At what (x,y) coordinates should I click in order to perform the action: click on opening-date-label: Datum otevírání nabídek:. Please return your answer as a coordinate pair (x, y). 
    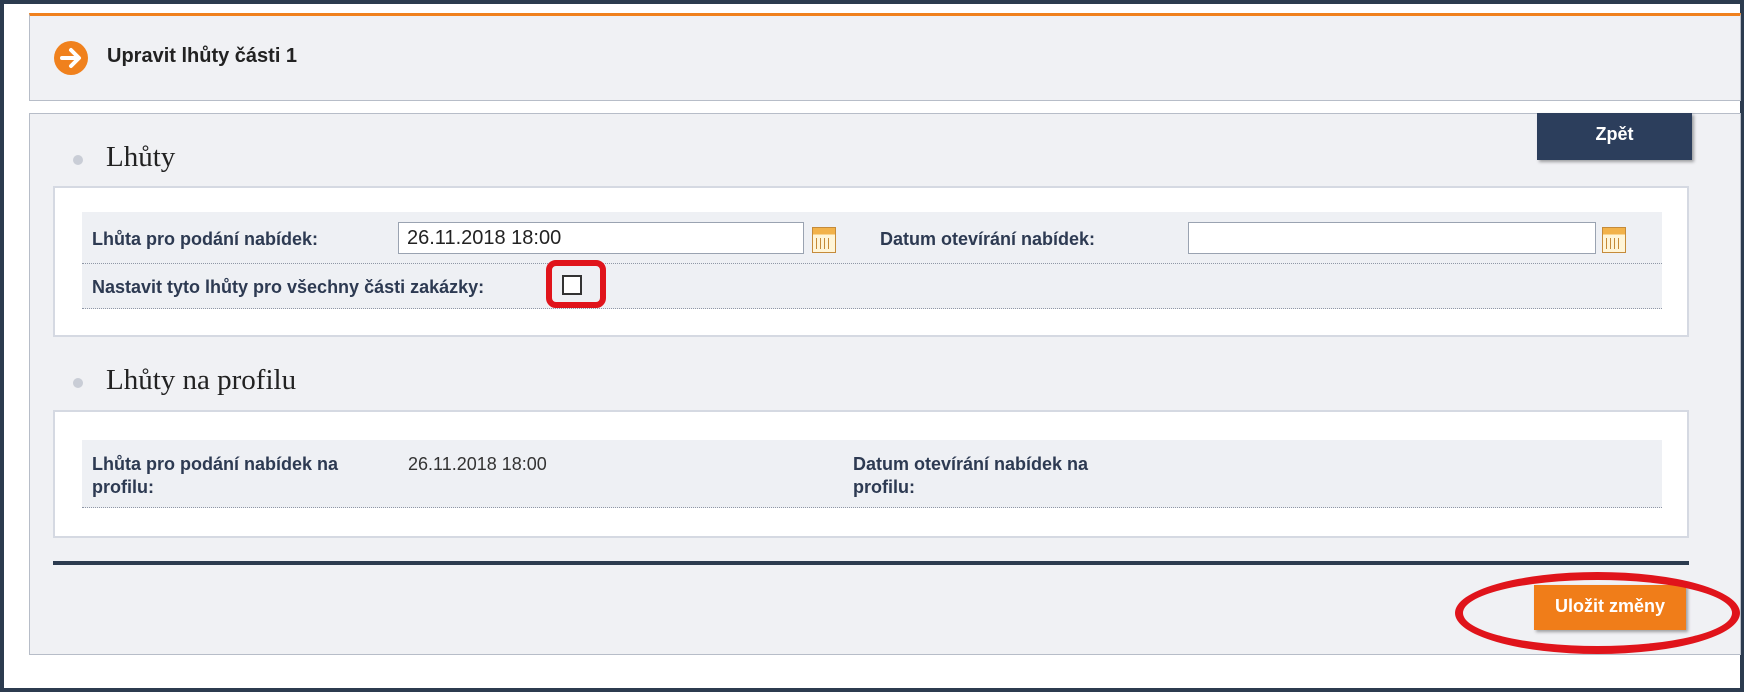
    Looking at the image, I should click on (988, 239).